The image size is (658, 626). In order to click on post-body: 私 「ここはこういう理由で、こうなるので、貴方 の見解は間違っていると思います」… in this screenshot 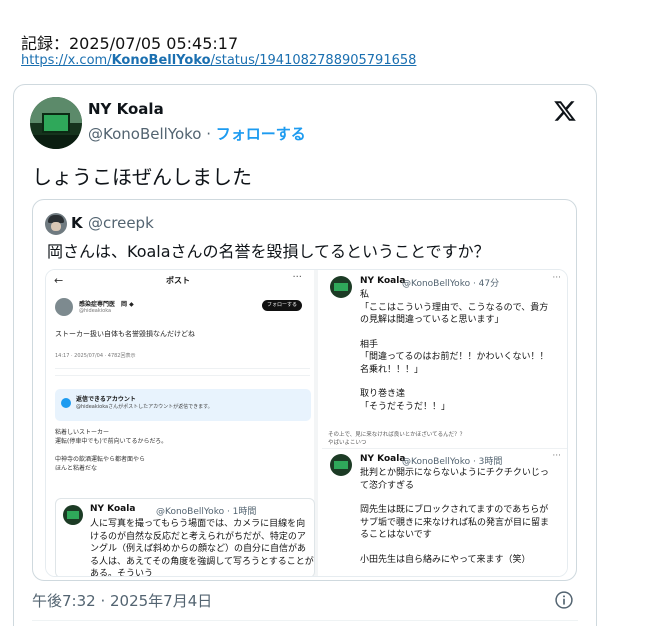, I will do `click(462, 351)`.